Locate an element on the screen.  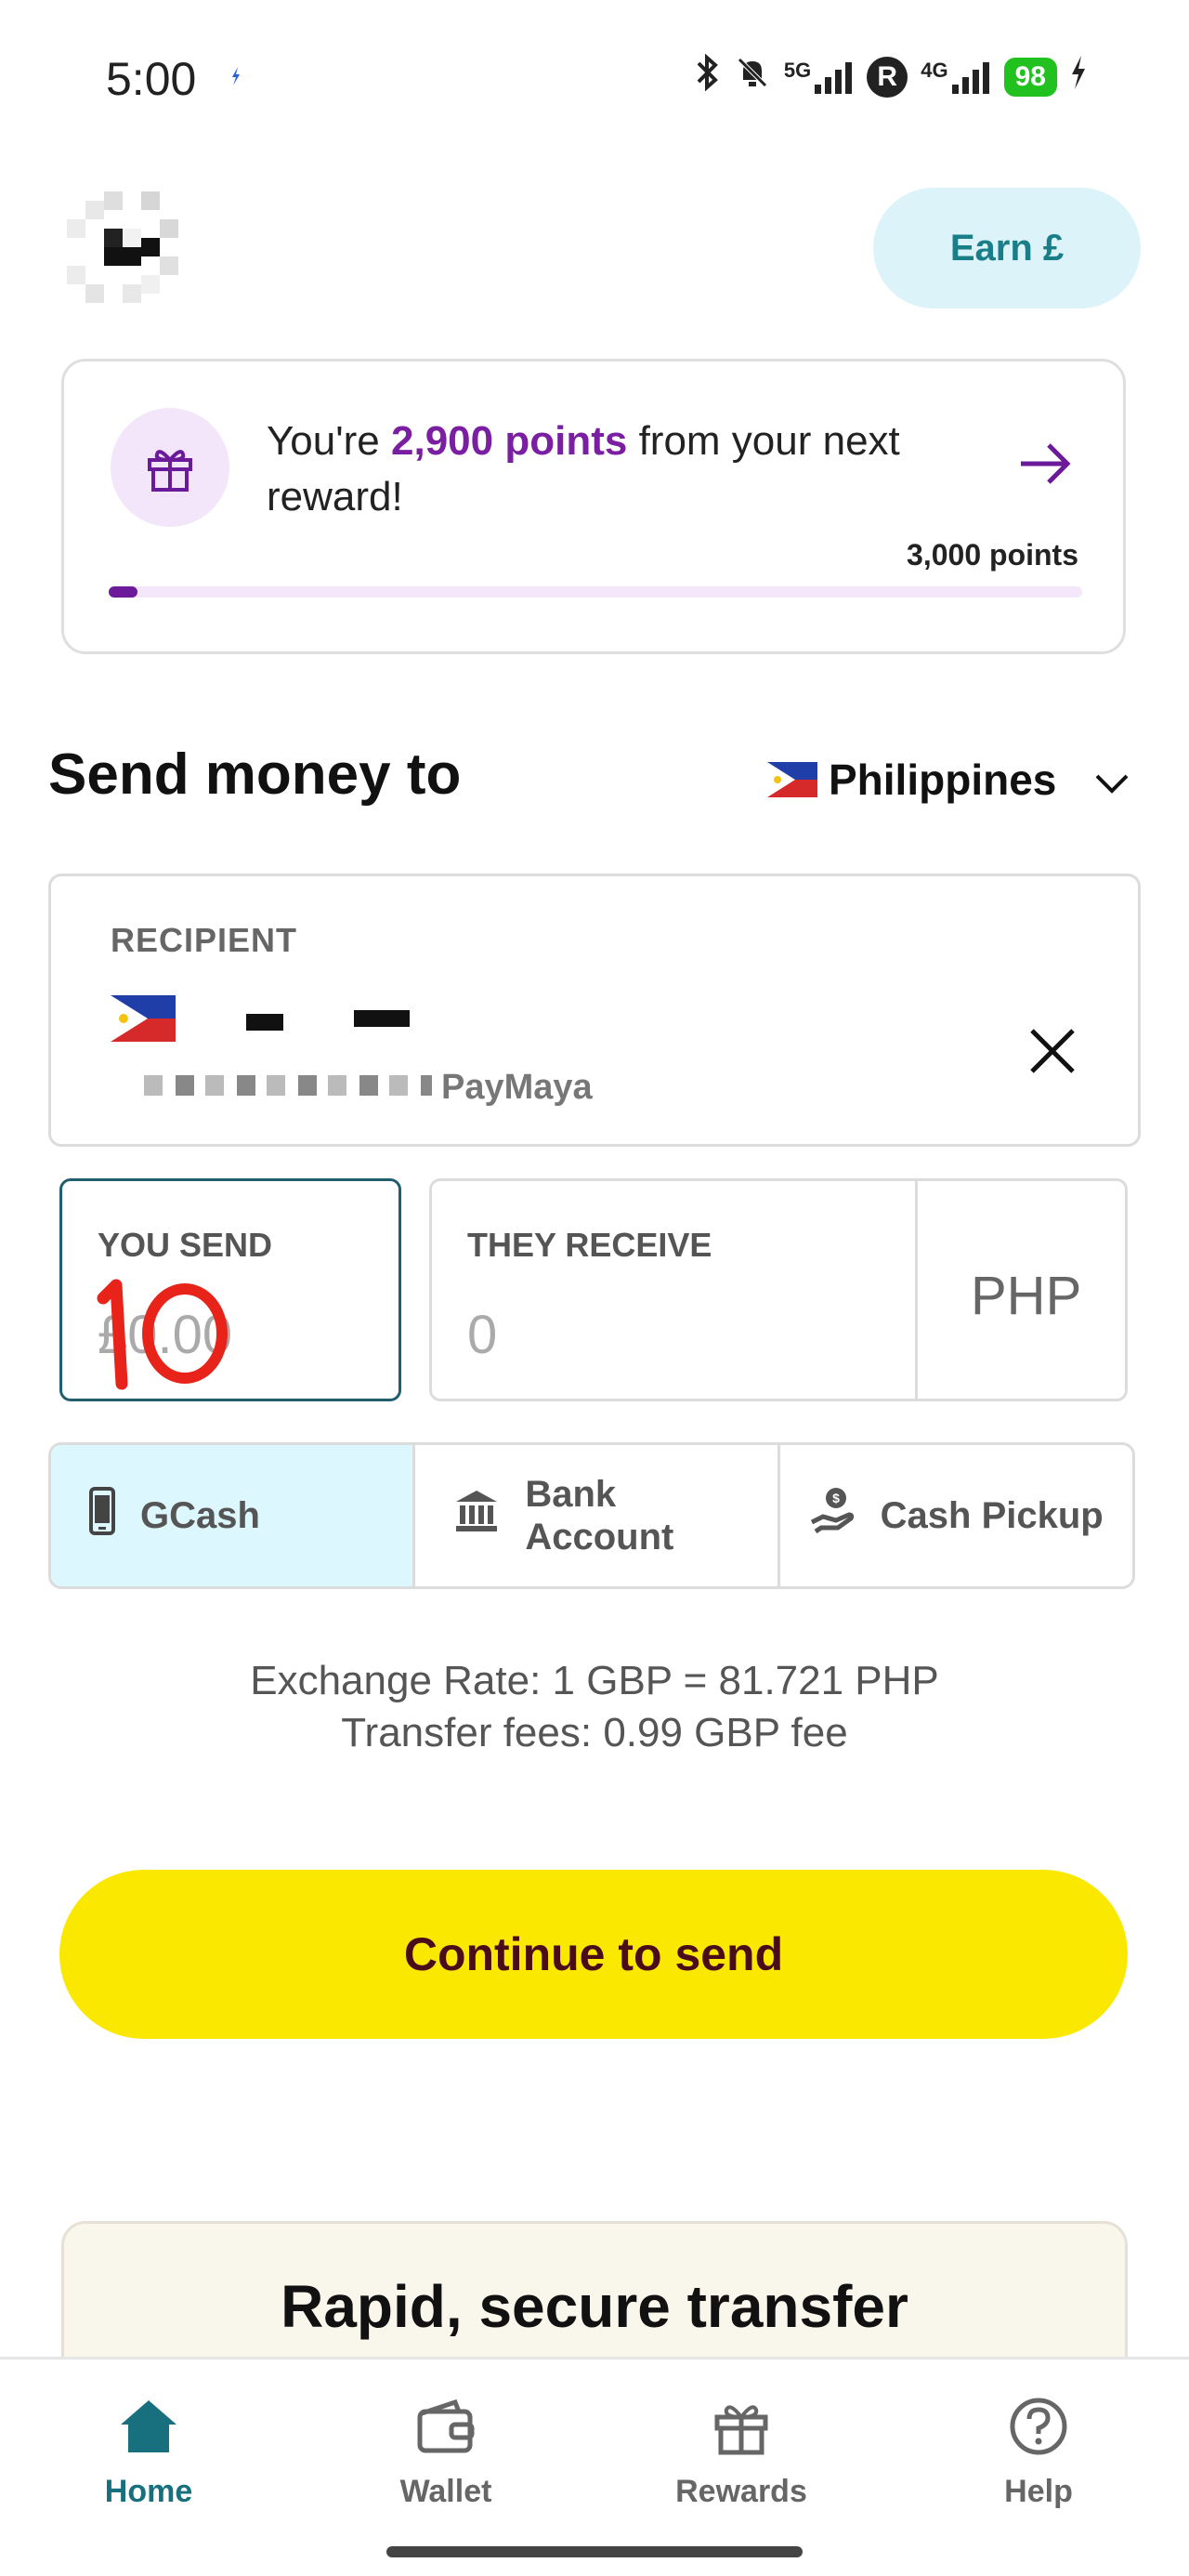
recipient-flag-icon is located at coordinates (143, 1018).